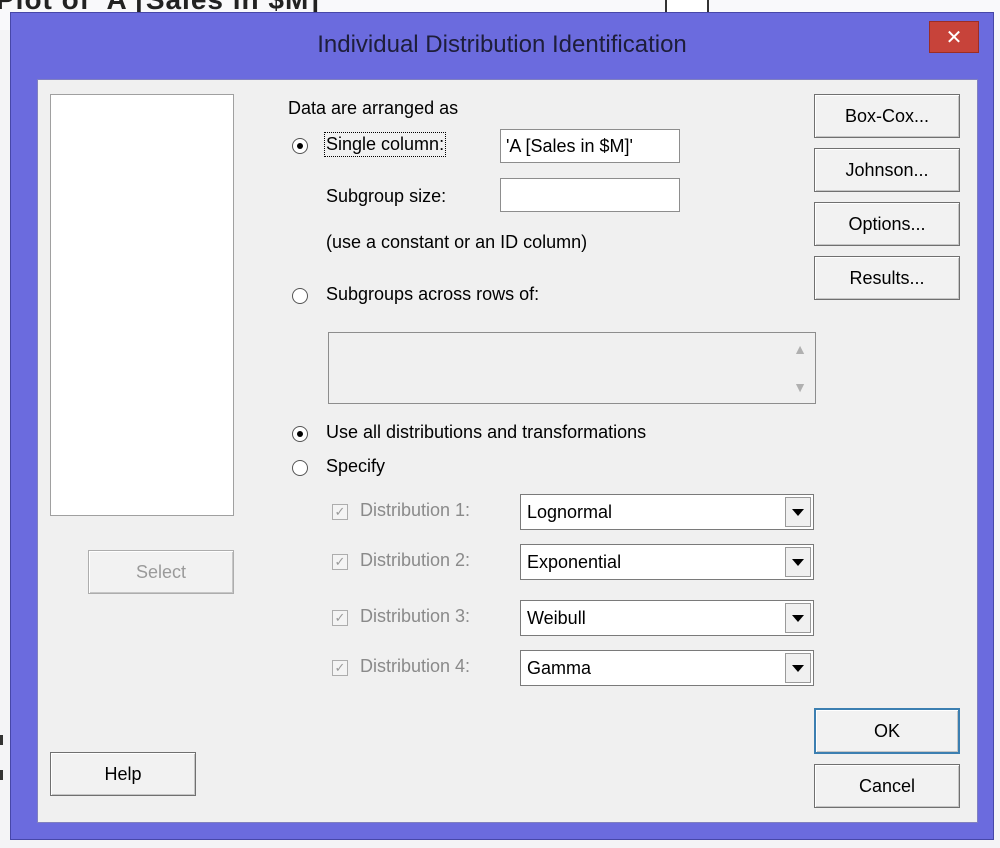 The height and width of the screenshot is (848, 1000). Describe the element at coordinates (415, 560) in the screenshot. I see `distribution-2-label: Distribution 2:` at that location.